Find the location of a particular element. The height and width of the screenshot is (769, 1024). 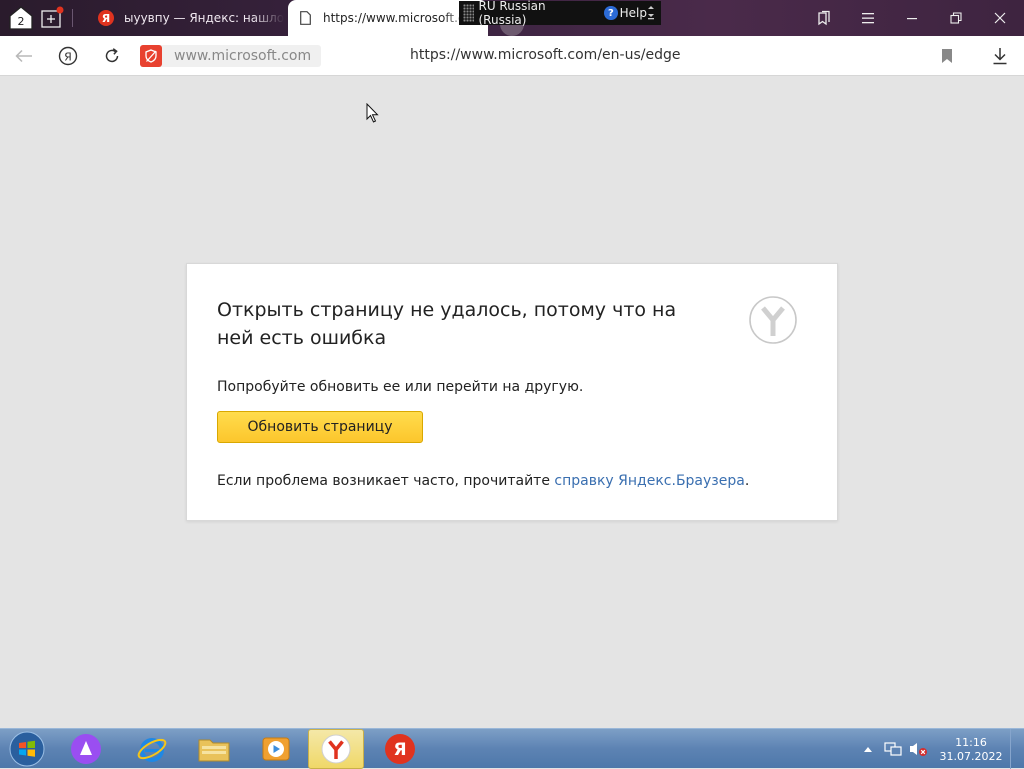

taskbar-media-player is located at coordinates (276, 749).